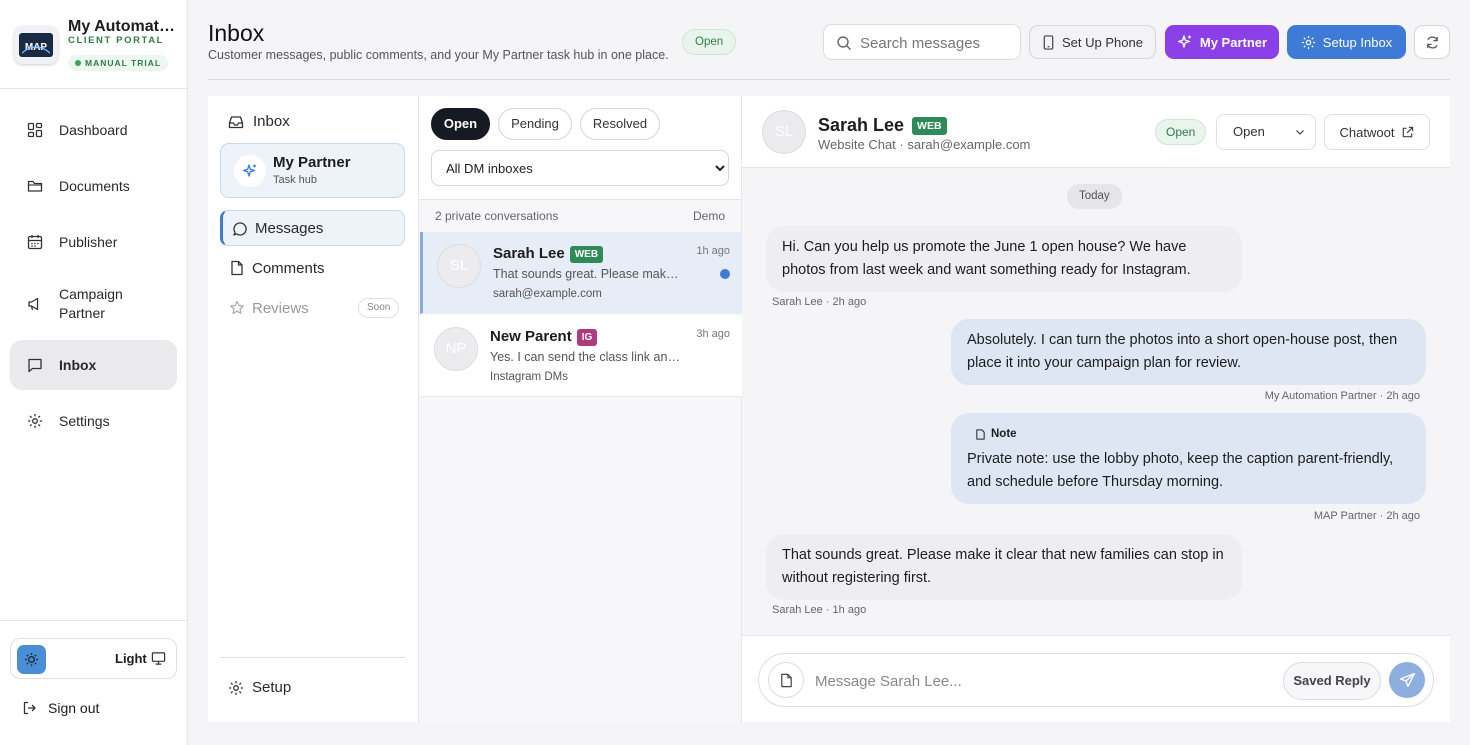 The height and width of the screenshot is (745, 1470). I want to click on my-partner-subtitle: Task hub, so click(295, 180).